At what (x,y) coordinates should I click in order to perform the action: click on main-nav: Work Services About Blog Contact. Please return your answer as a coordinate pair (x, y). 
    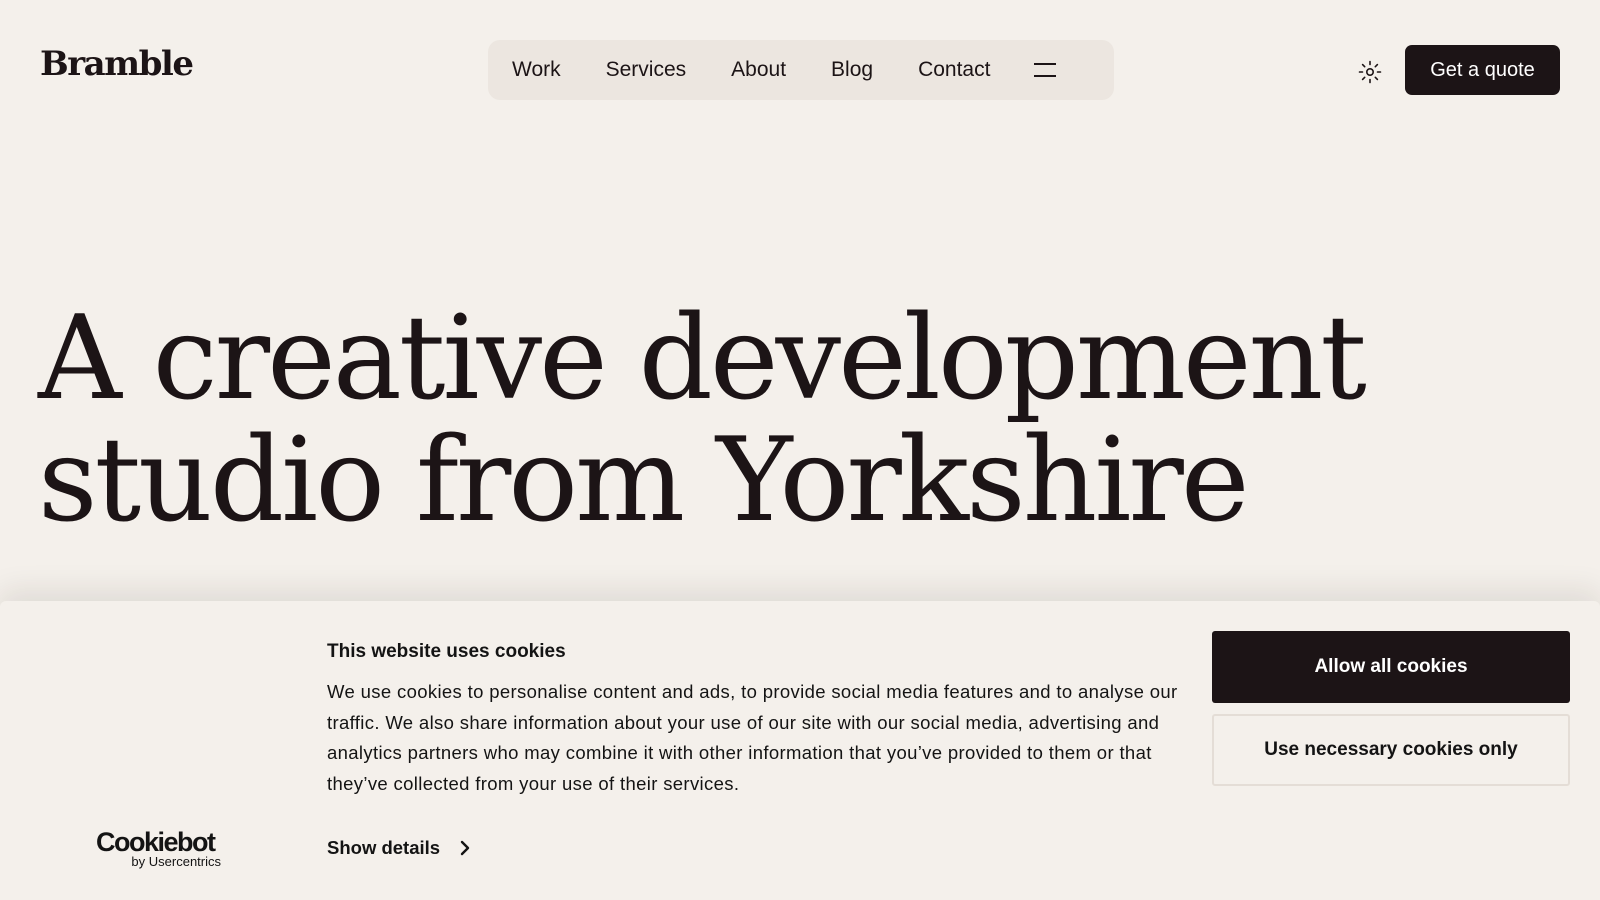
    Looking at the image, I should click on (801, 70).